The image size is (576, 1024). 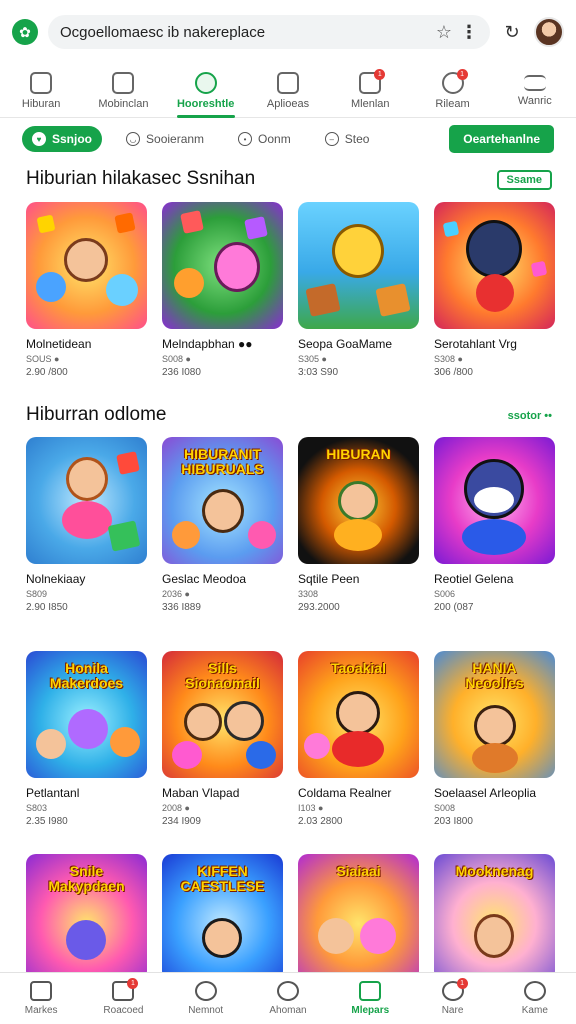 What do you see at coordinates (494, 579) in the screenshot?
I see `app-title: Reotiel Gelena` at bounding box center [494, 579].